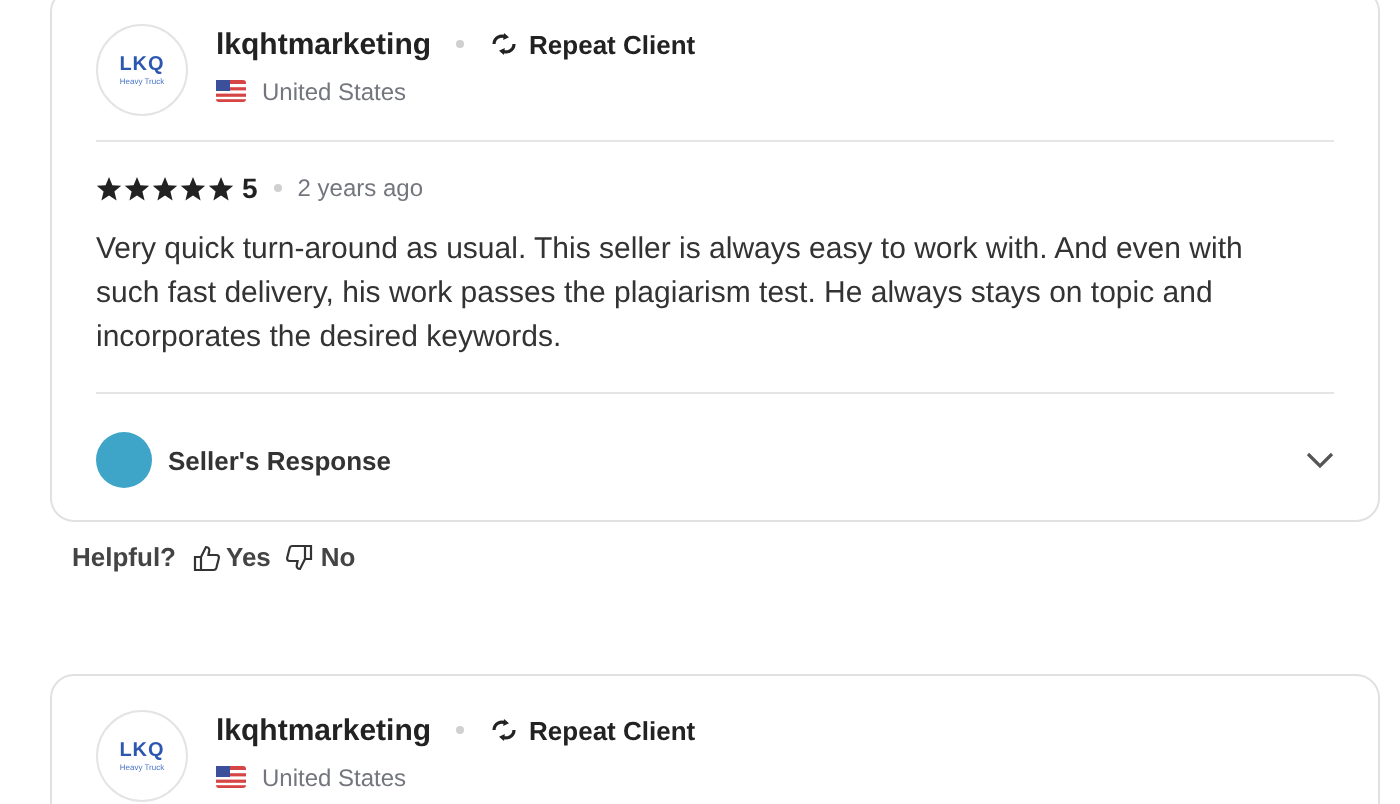 The width and height of the screenshot is (1400, 804). What do you see at coordinates (670, 294) in the screenshot?
I see `review-text: Very quick turn-around as usual. This seller is always easy to work with. And even with such fast delivery, his work passes the plagiarism test. He always stays on topic and incorporates the desired keywords.` at bounding box center [670, 294].